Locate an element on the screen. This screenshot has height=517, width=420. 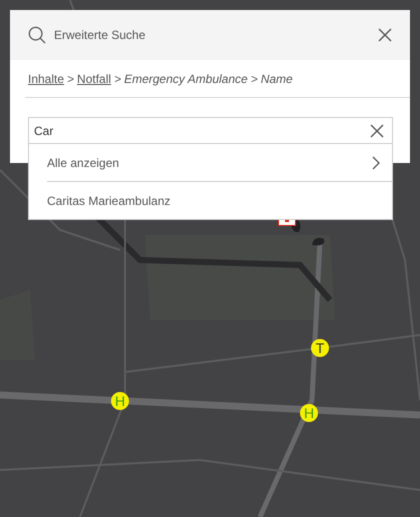
dialog-title: Erweiterte Suche is located at coordinates (100, 35).